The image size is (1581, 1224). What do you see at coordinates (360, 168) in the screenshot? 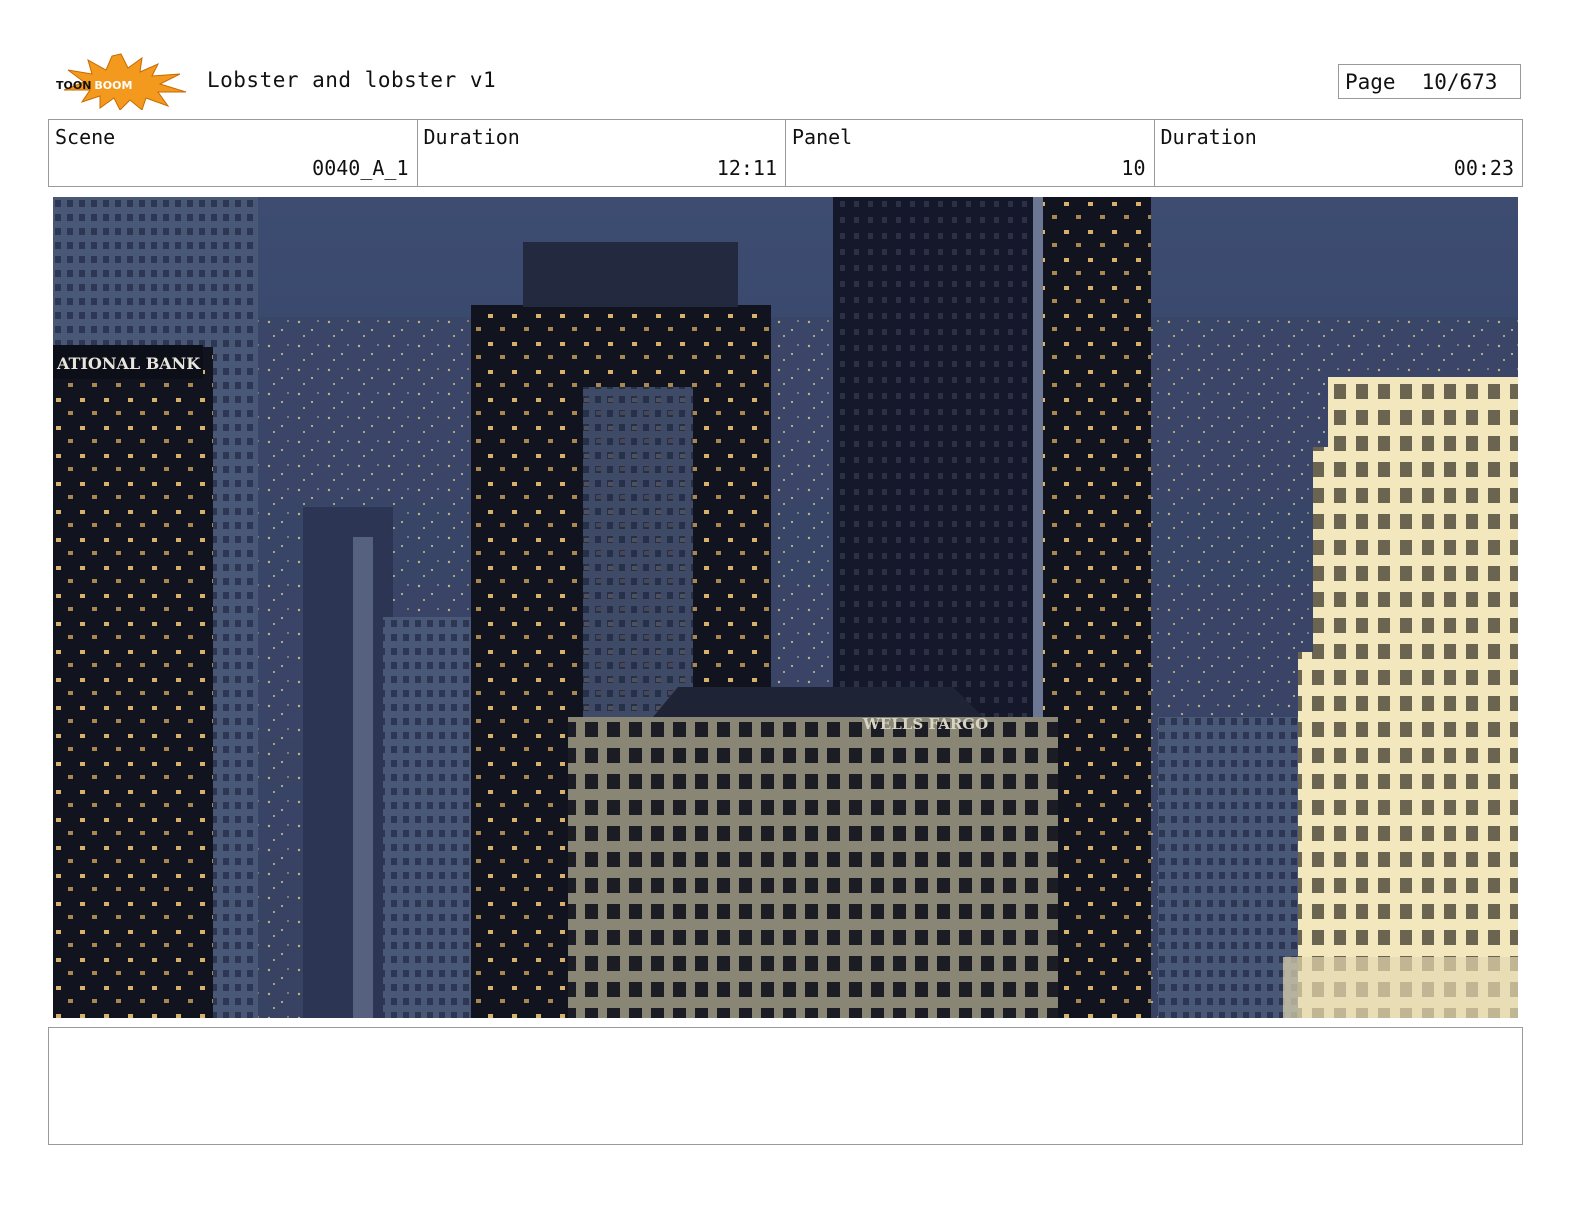
I see `scene-value: 0040_A_1` at bounding box center [360, 168].